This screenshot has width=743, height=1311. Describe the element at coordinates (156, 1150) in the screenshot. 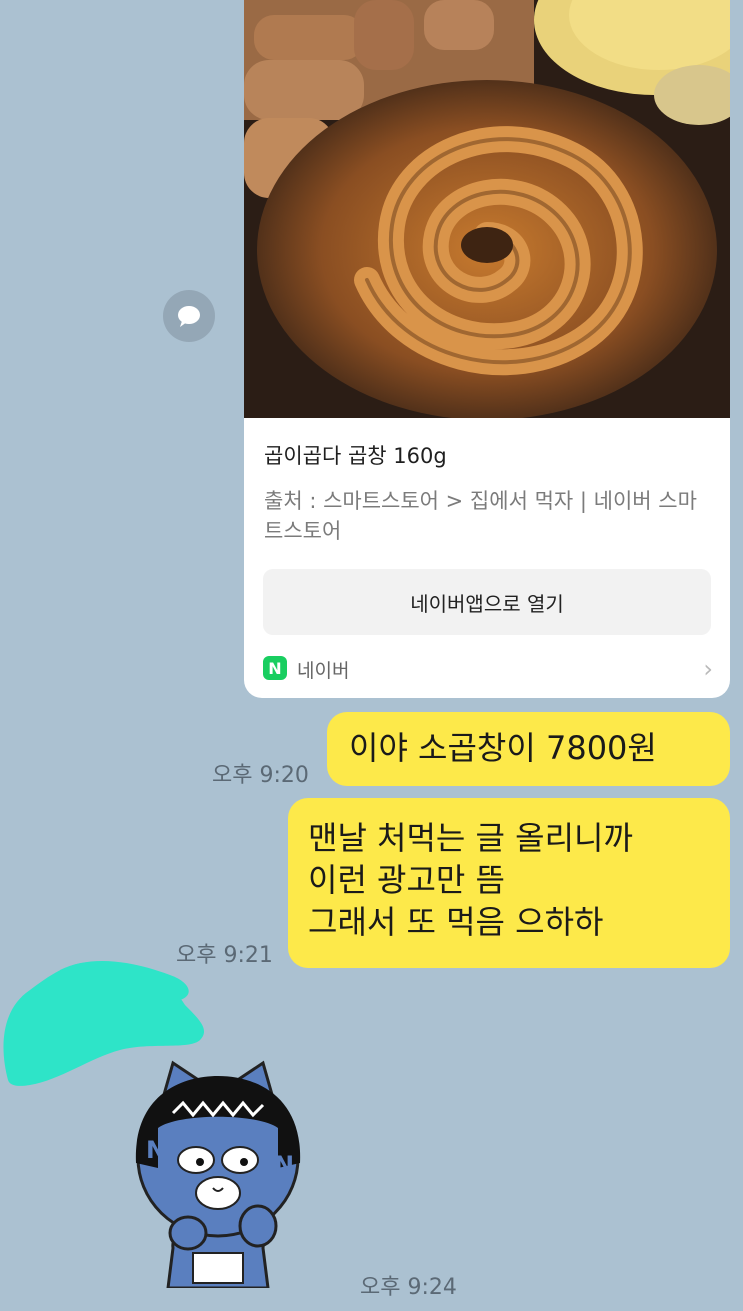

I see `sticker-letter-left: N` at that location.